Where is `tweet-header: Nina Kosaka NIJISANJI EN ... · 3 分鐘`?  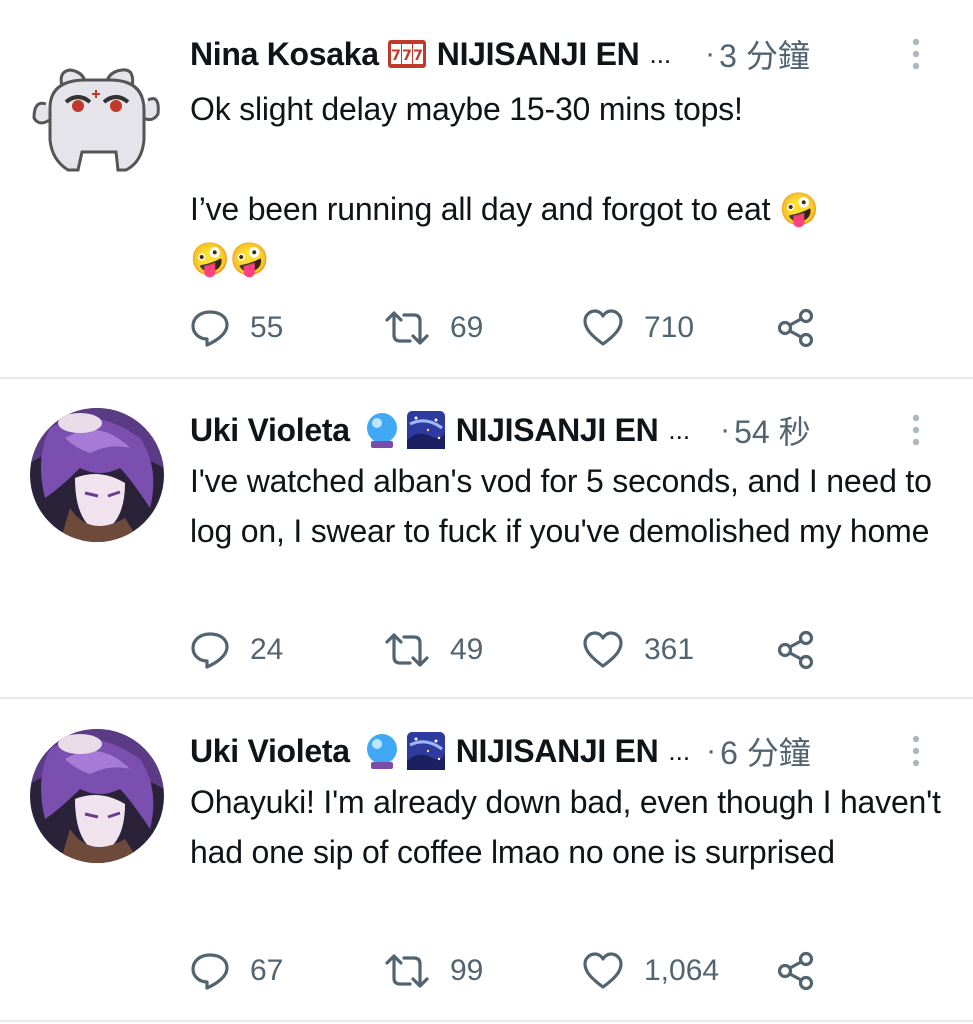 tweet-header: Nina Kosaka NIJISANJI EN ... · 3 分鐘 is located at coordinates (500, 54).